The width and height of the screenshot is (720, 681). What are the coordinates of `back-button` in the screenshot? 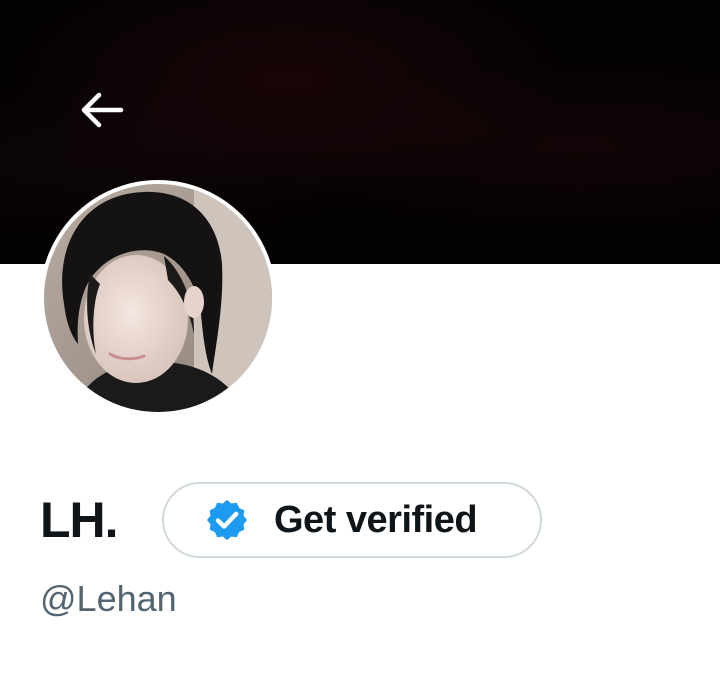 It's located at (101, 110).